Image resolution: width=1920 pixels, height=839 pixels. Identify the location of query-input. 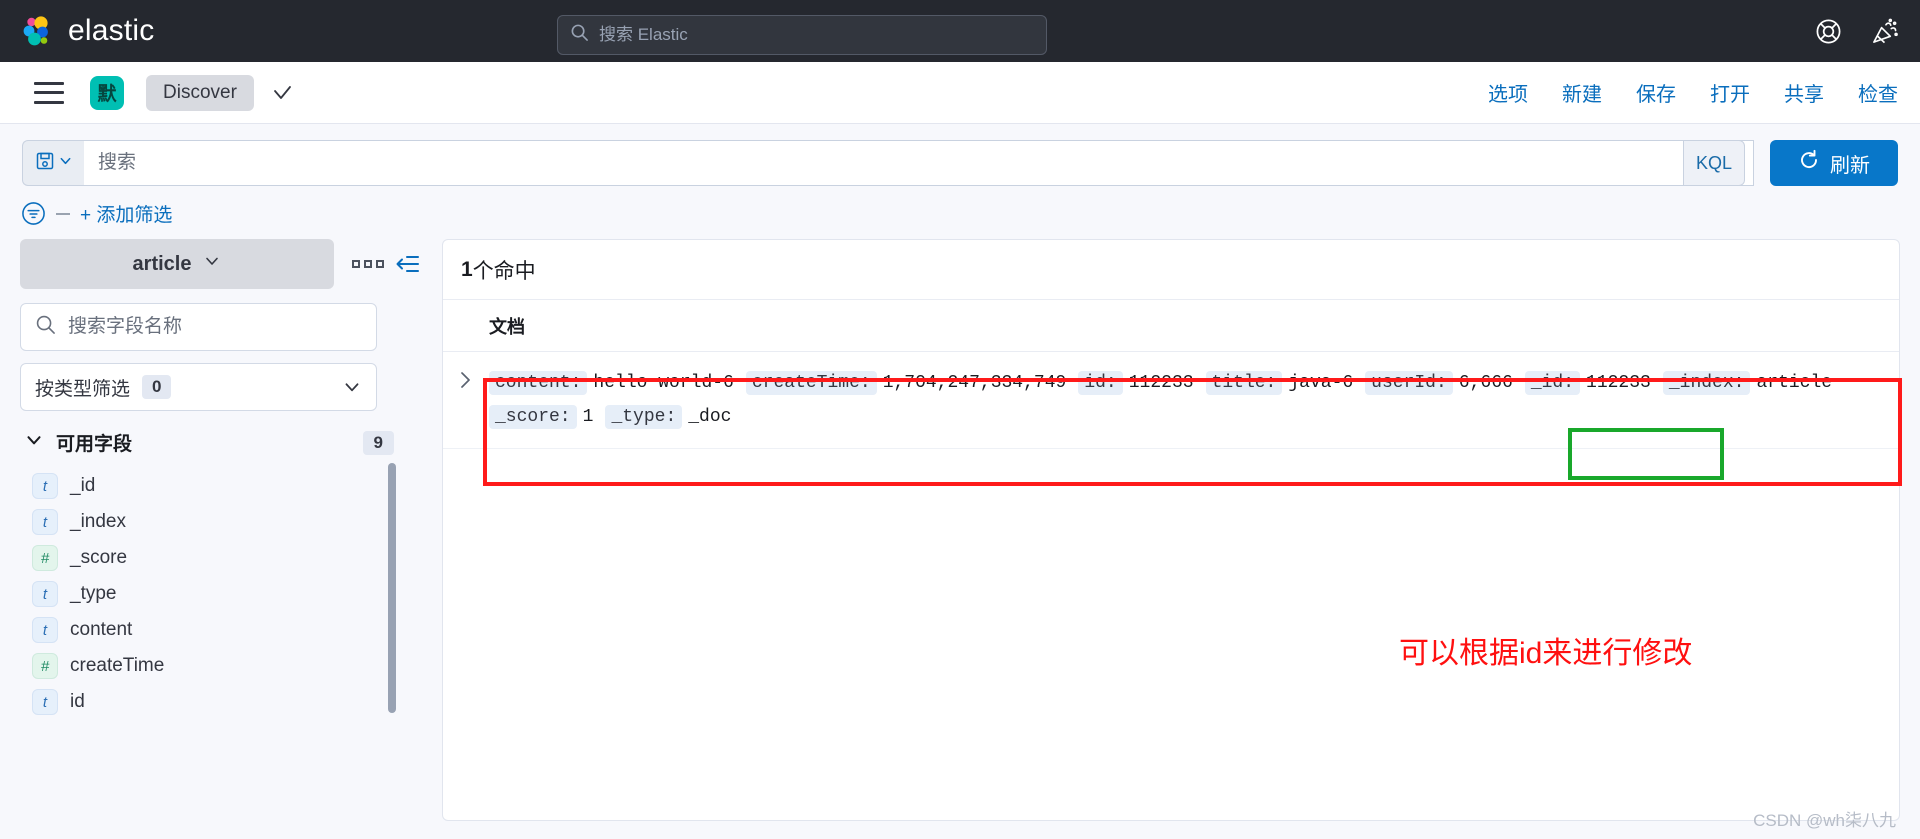
(890, 163).